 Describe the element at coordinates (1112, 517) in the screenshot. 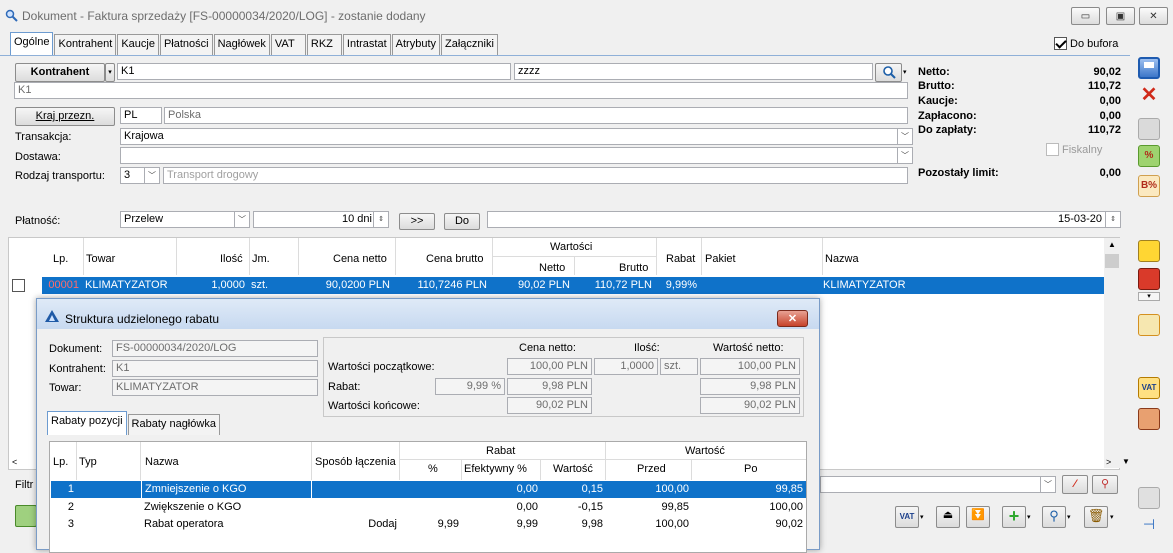

I see `delete-dropdown-icon: ▾` at that location.